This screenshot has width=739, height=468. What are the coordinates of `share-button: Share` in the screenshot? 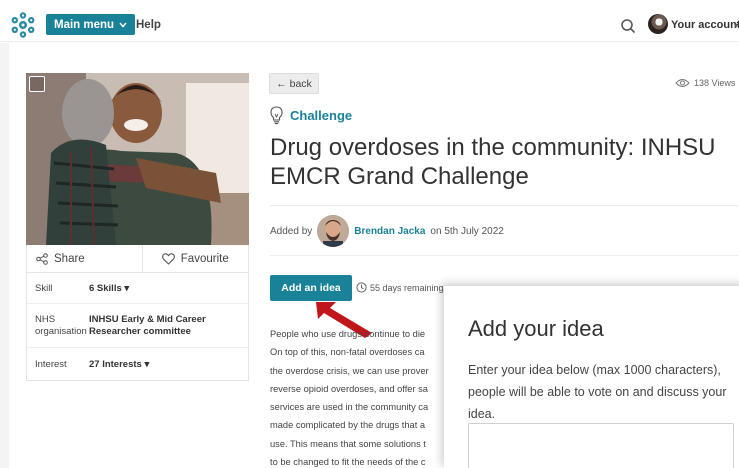 It's located at (85, 258).